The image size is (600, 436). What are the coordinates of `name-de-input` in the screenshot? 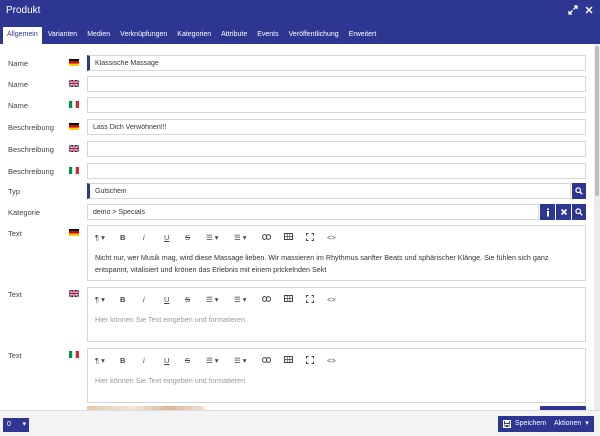 It's located at (336, 63).